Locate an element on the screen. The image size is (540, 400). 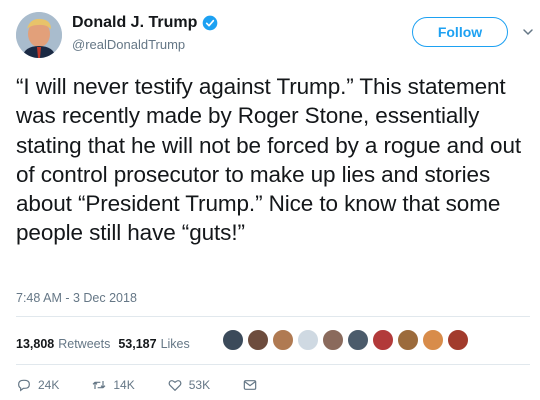
retweet-count: 14K is located at coordinates (124, 385).